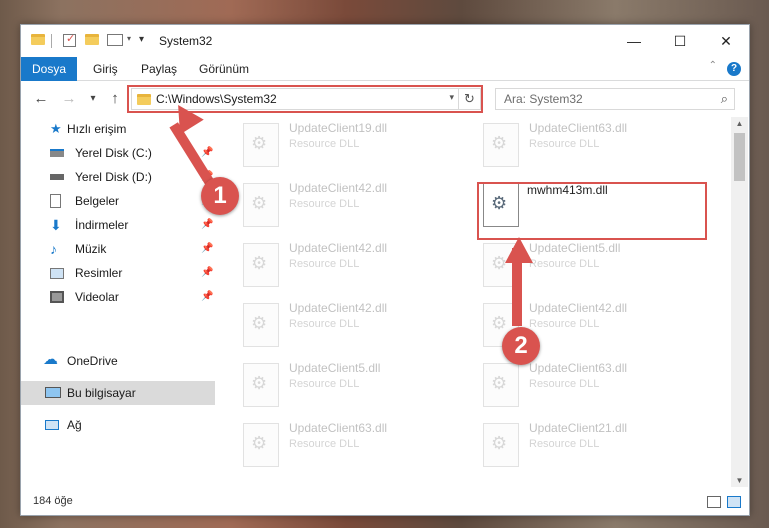  What do you see at coordinates (713, 65) in the screenshot?
I see `collapse-ribbon-button: ⌃` at bounding box center [713, 65].